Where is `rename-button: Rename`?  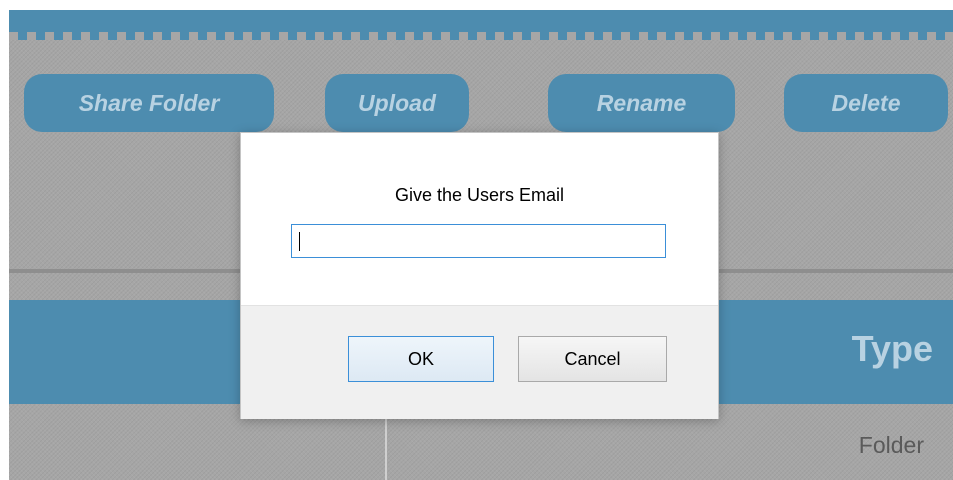
rename-button: Rename is located at coordinates (641, 103).